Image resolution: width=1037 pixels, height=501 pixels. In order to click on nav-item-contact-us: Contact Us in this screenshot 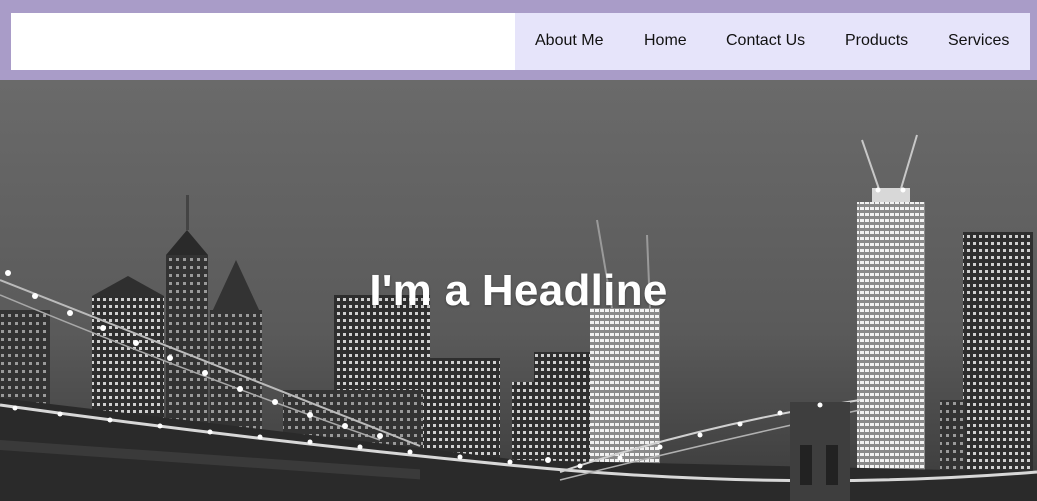, I will do `click(765, 41)`.